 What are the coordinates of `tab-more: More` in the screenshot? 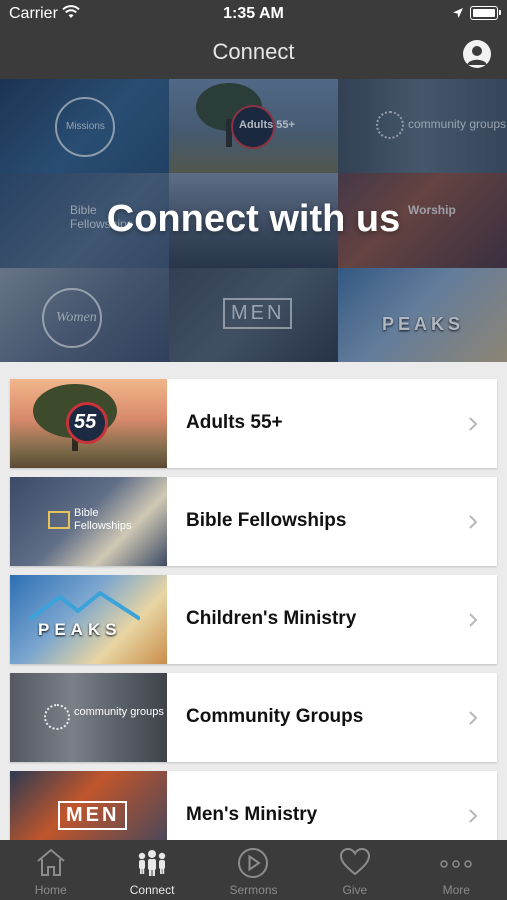 It's located at (456, 870).